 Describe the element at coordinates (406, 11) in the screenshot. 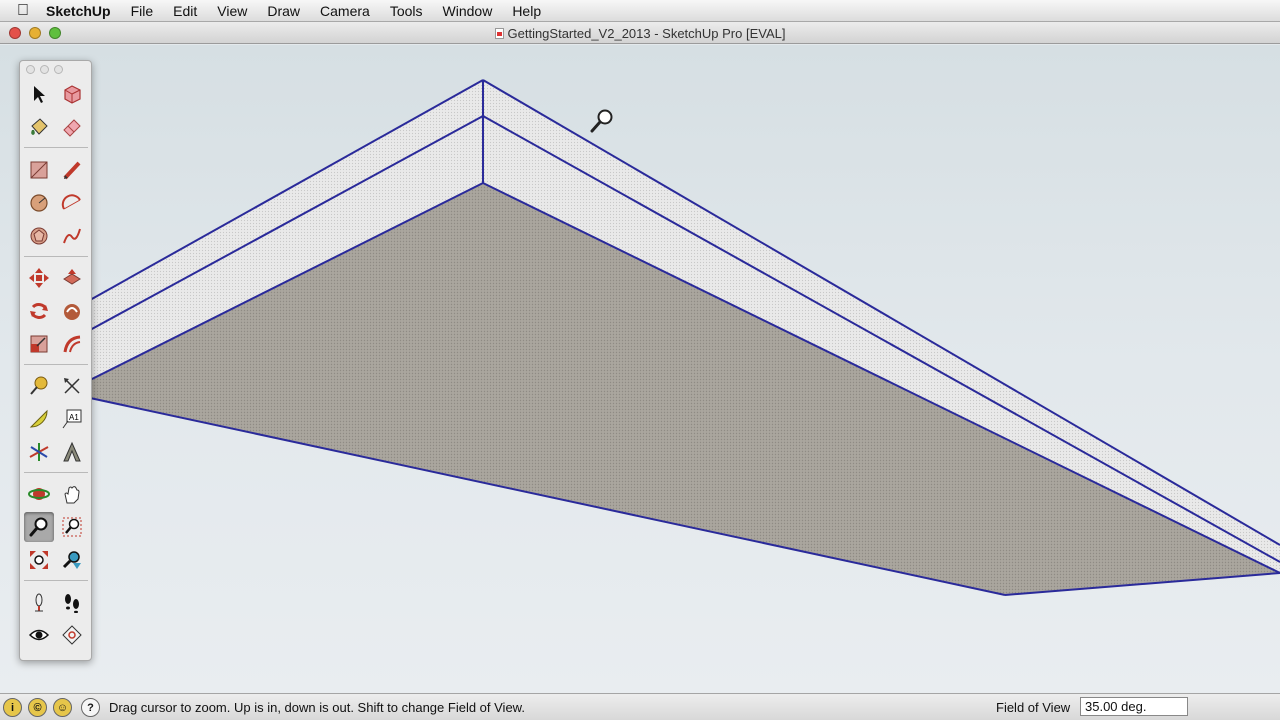

I see `menu-tools: Tools` at that location.